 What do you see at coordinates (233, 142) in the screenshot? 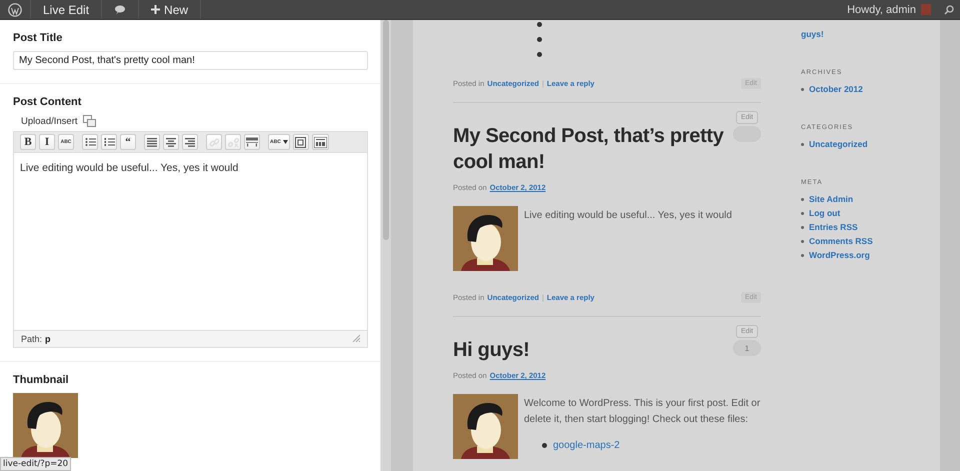
I see `broken-link-icon` at bounding box center [233, 142].